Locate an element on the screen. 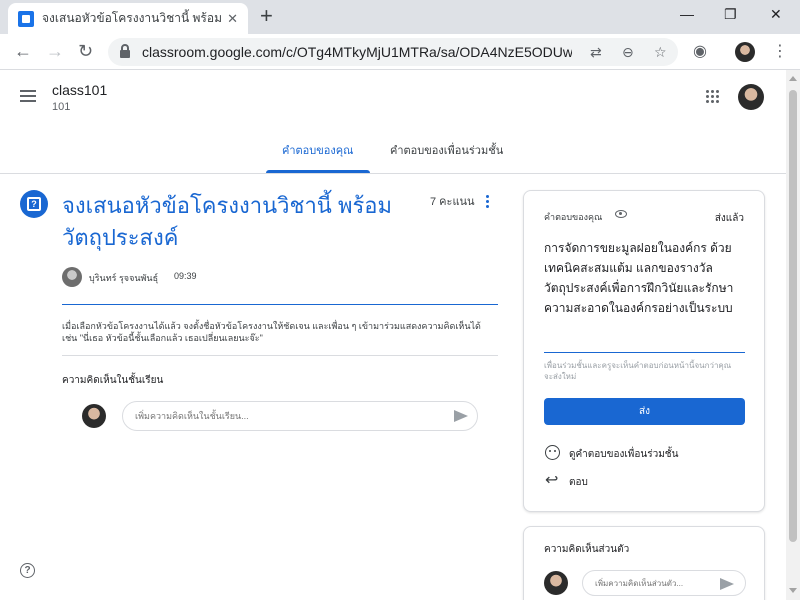 The width and height of the screenshot is (800, 600). restore-button: ❐ is located at coordinates (730, 14).